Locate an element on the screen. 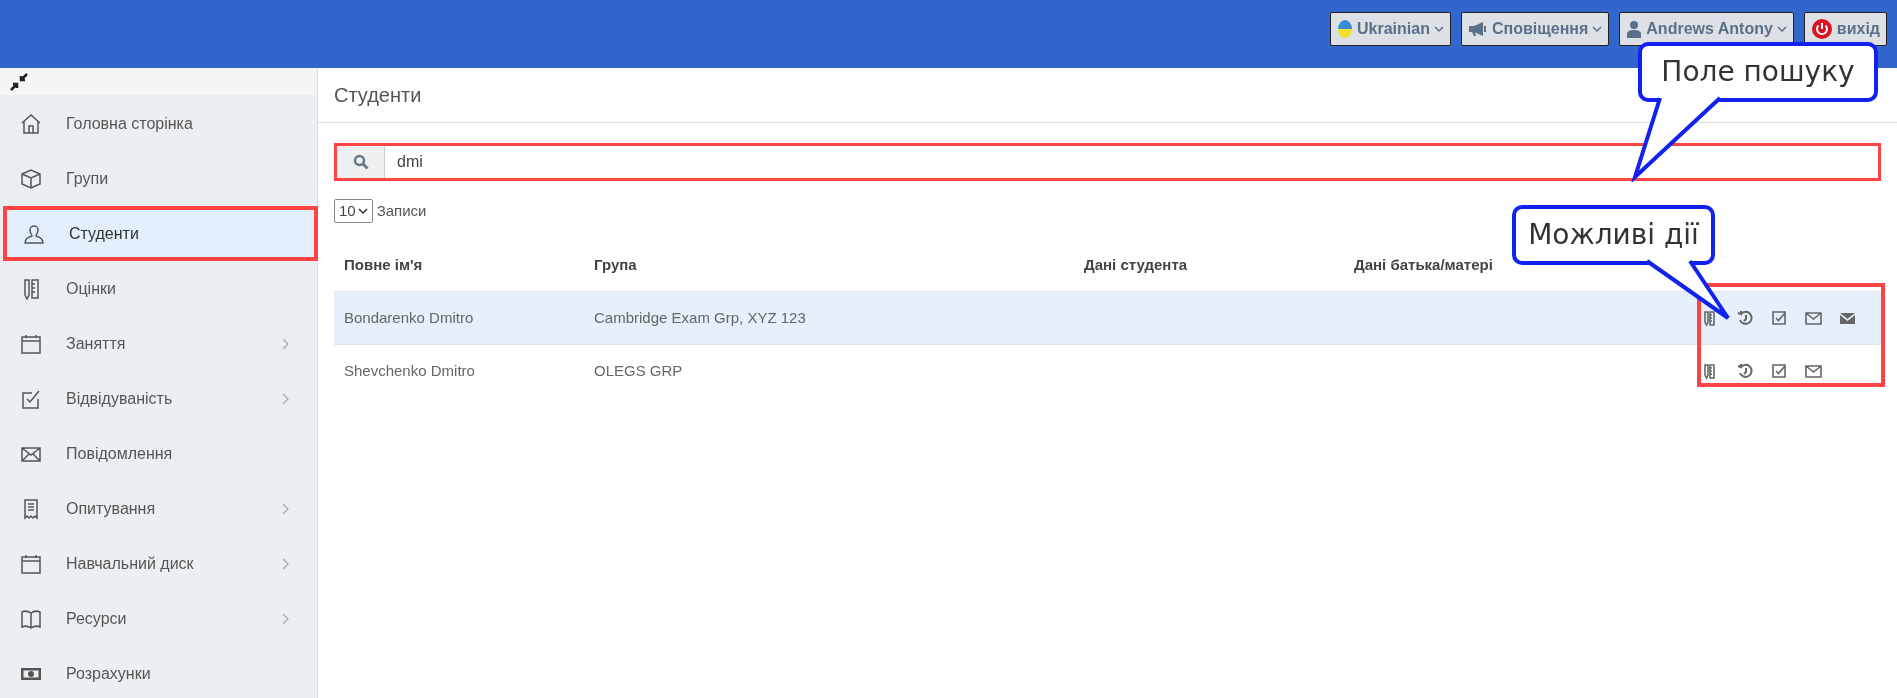  sidebar-item: Навчальний диск is located at coordinates (158, 563).